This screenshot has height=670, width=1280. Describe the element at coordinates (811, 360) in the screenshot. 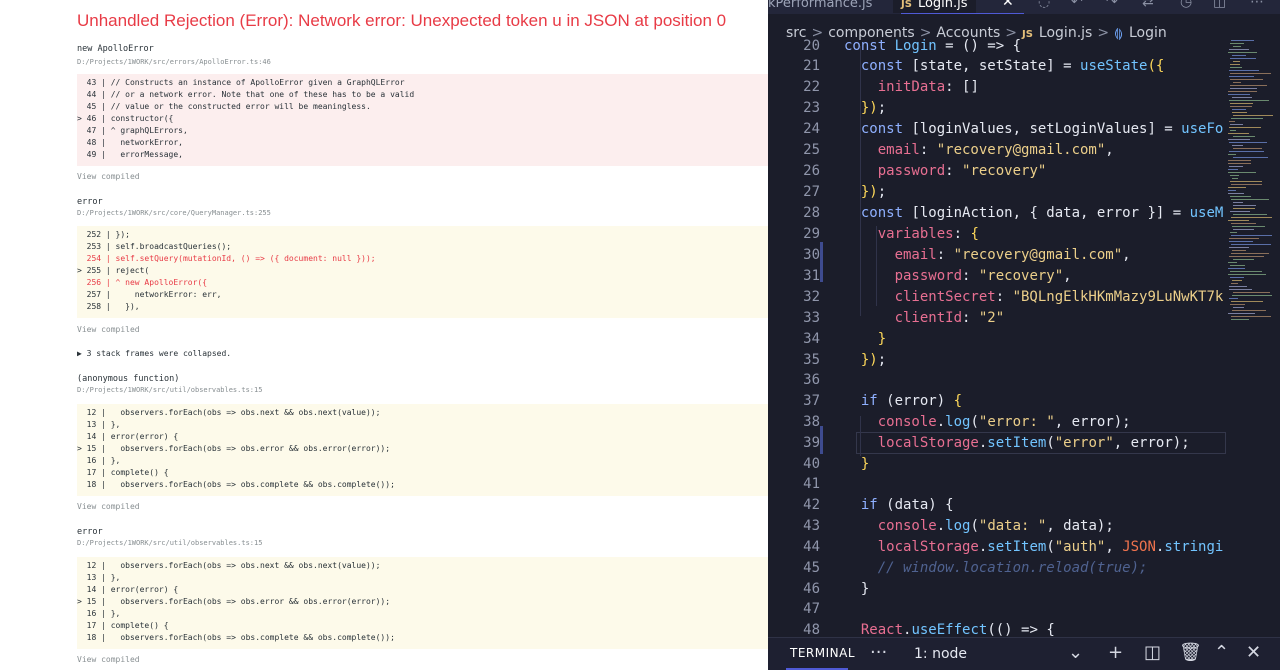

I see `line-number: 35` at that location.